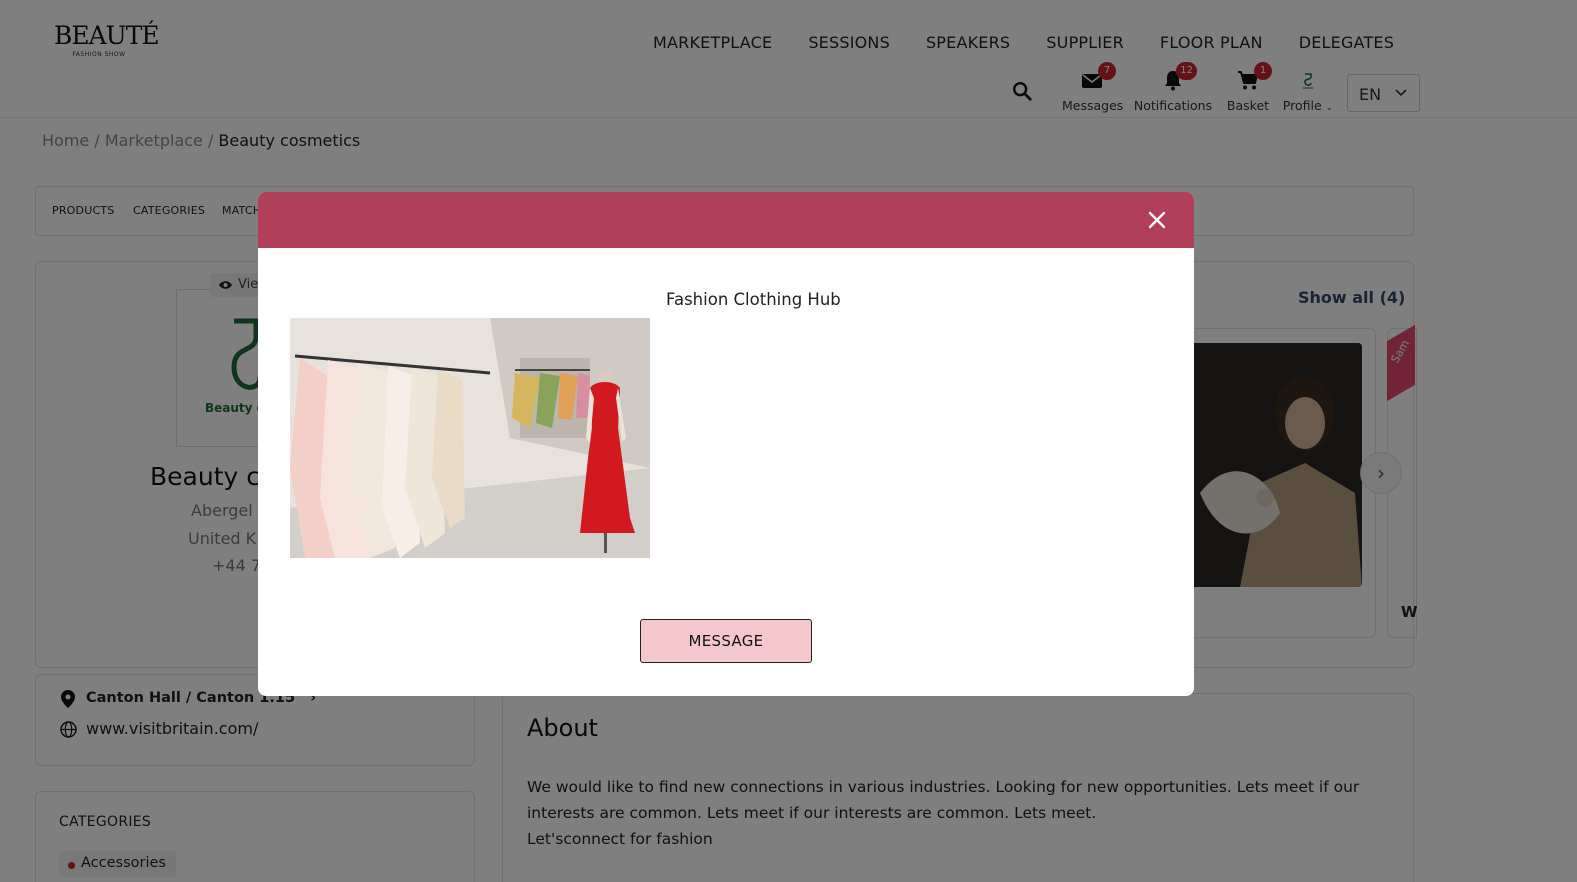 Image resolution: width=1577 pixels, height=882 pixels. I want to click on modal-caption: Fashion Clothing Hub, so click(753, 299).